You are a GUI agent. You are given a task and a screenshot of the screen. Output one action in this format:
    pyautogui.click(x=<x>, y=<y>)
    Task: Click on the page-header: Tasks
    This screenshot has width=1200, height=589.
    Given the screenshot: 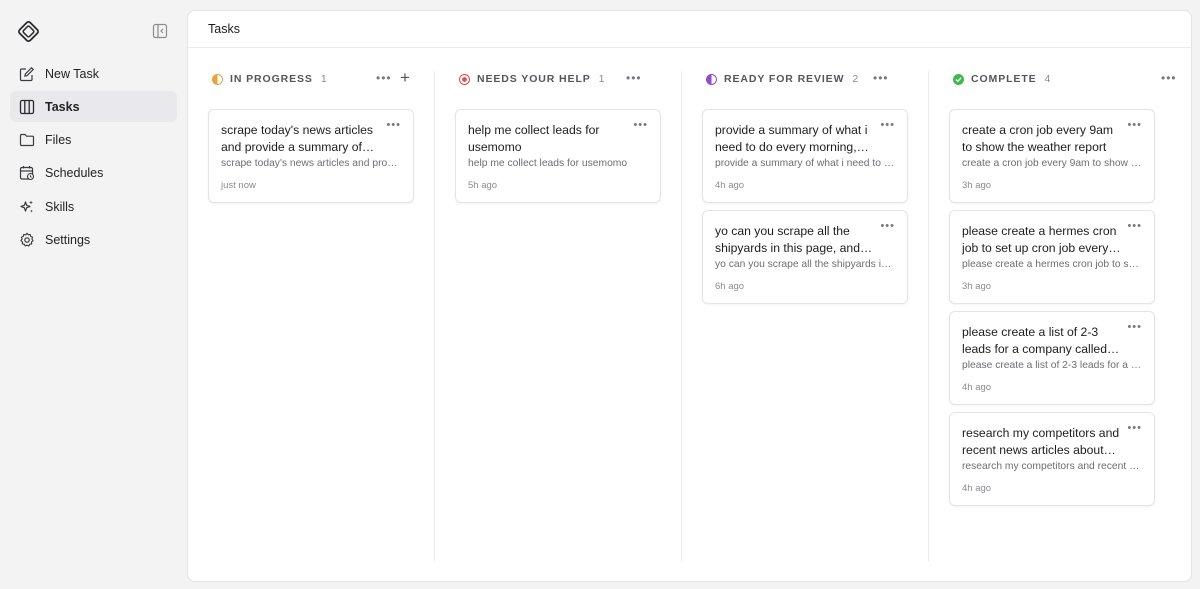 What is the action you would take?
    pyautogui.click(x=689, y=29)
    